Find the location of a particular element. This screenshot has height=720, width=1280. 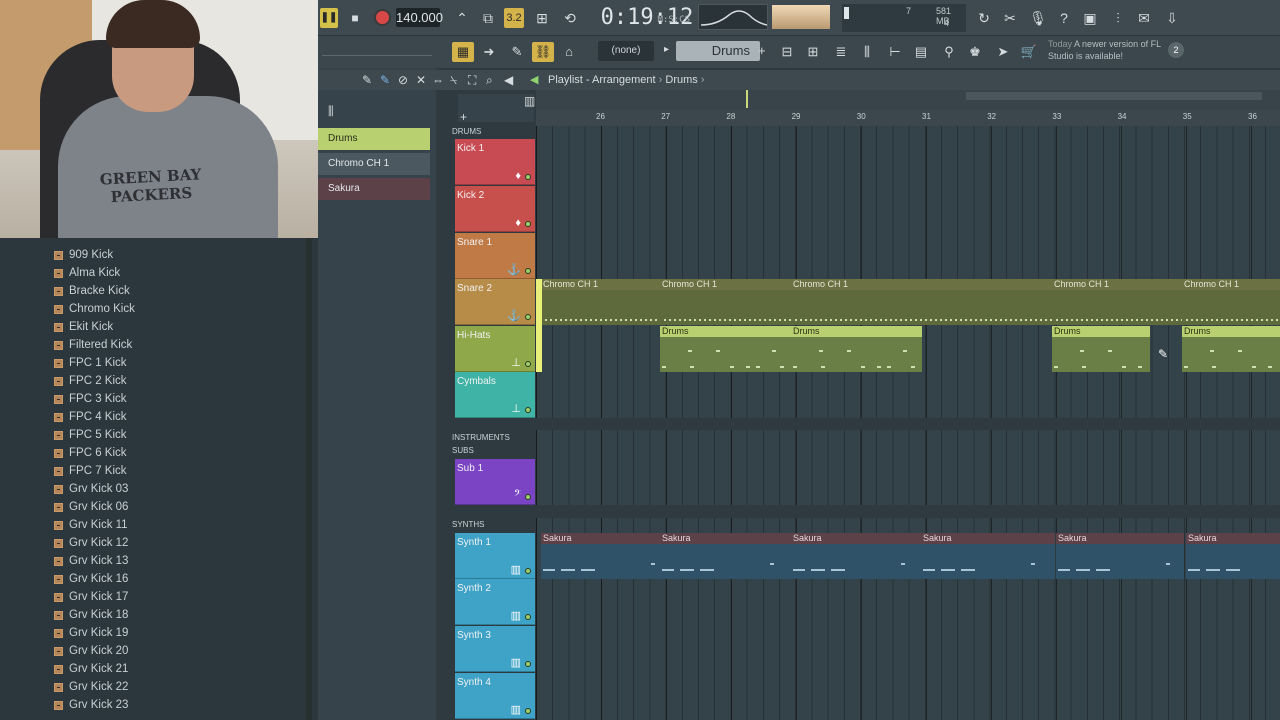

loop-start-marker is located at coordinates (539, 325).